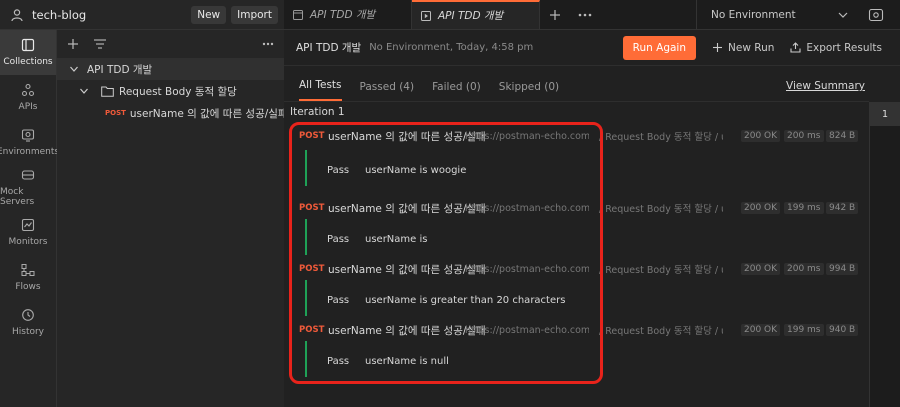 This screenshot has height=407, width=900. Describe the element at coordinates (842, 208) in the screenshot. I see `size-badge: 942 B` at that location.